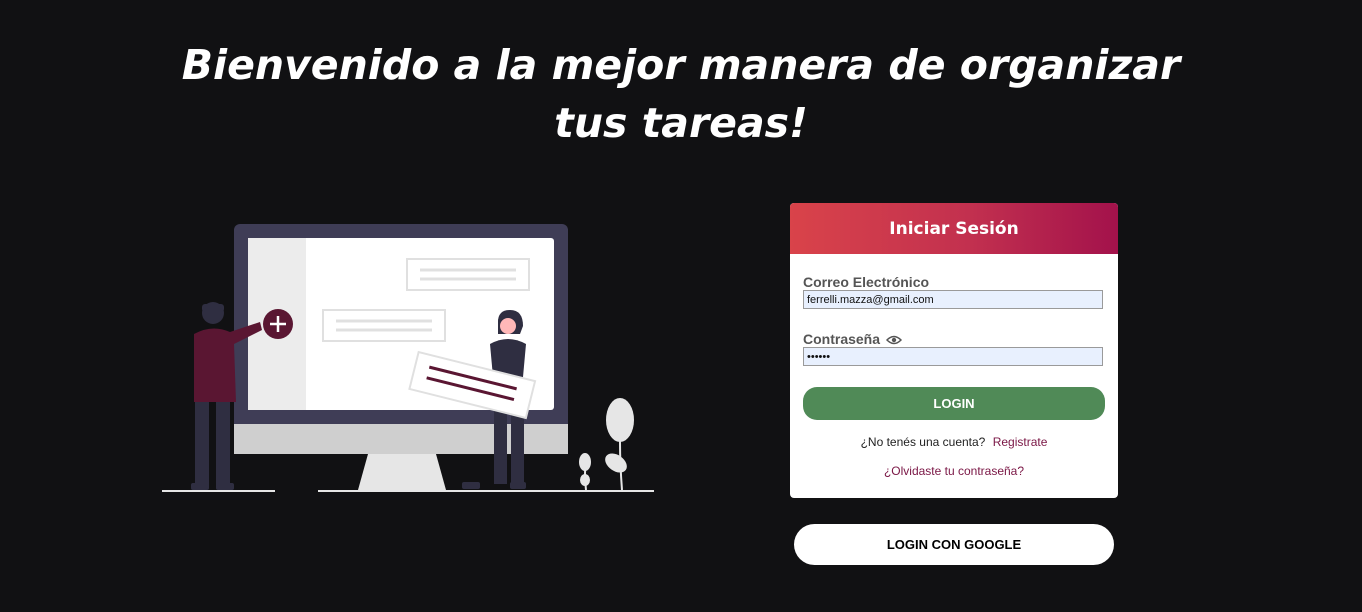  Describe the element at coordinates (866, 282) in the screenshot. I see `email-label: Correo Electrónico` at that location.